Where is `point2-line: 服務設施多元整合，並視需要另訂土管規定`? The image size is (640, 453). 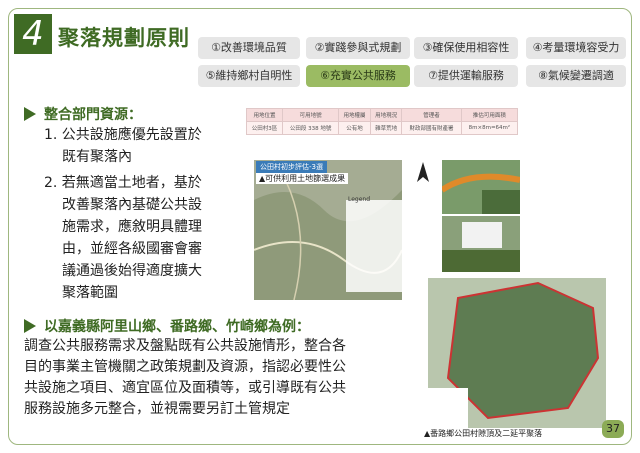
point2-line: 服務設施多元整合，並視需要另訂土管規定 is located at coordinates (157, 409).